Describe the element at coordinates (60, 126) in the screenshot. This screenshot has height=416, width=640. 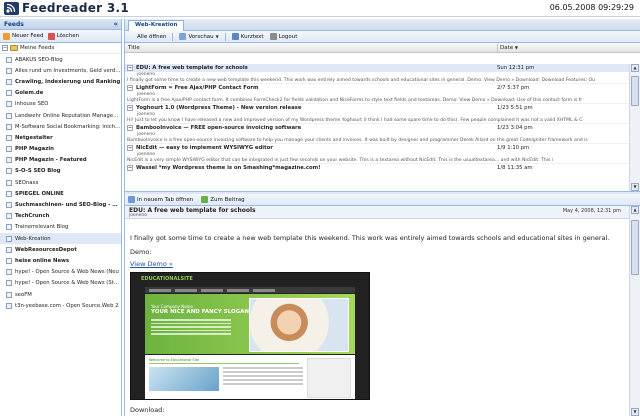
I see `feed-item: M-Software Social Bookmarking: inichael` at that location.